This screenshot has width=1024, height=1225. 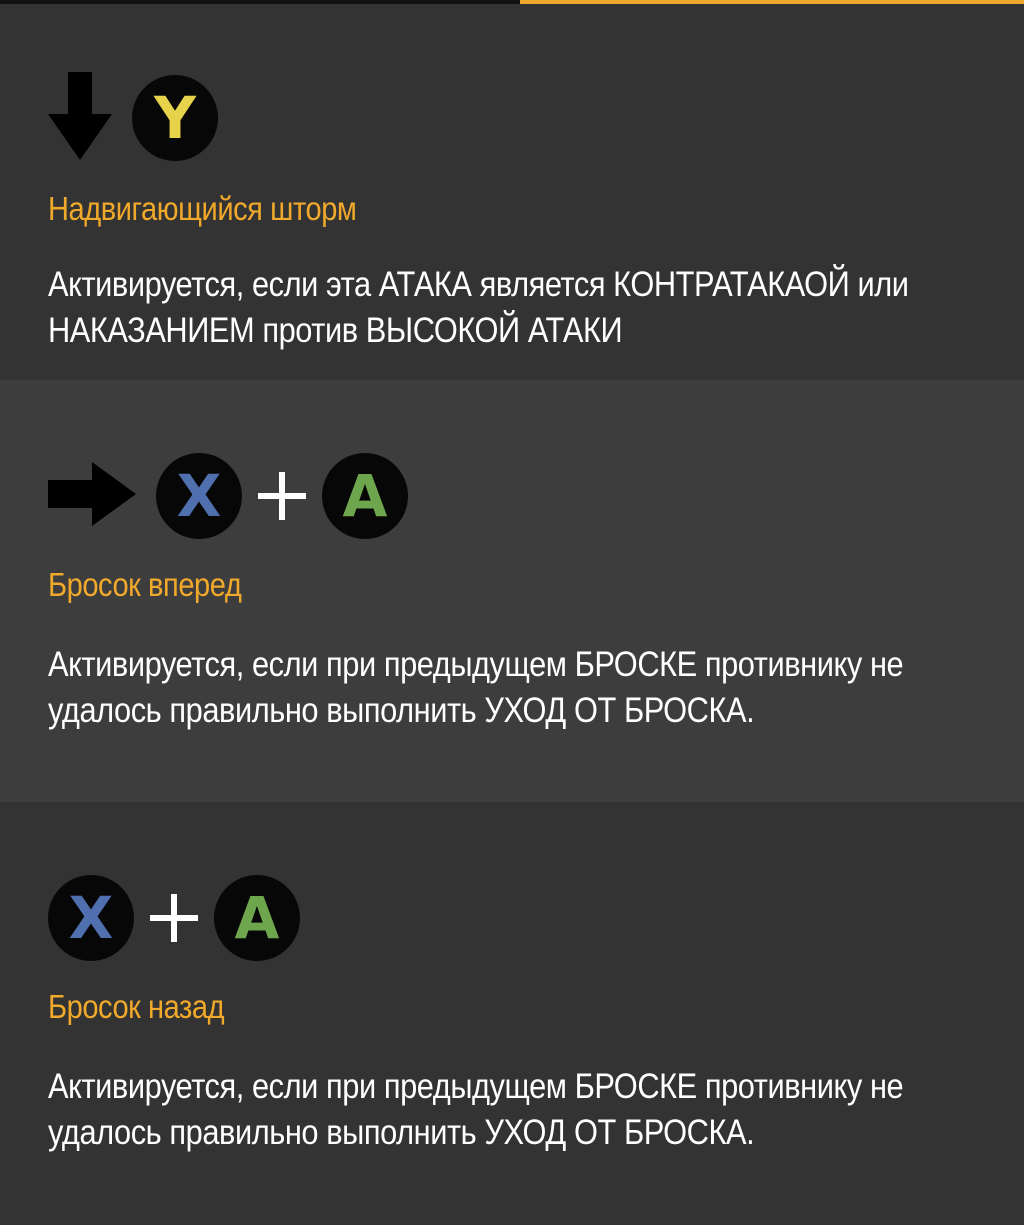 What do you see at coordinates (202, 208) in the screenshot?
I see `move-name: Надвигающийся шторм` at bounding box center [202, 208].